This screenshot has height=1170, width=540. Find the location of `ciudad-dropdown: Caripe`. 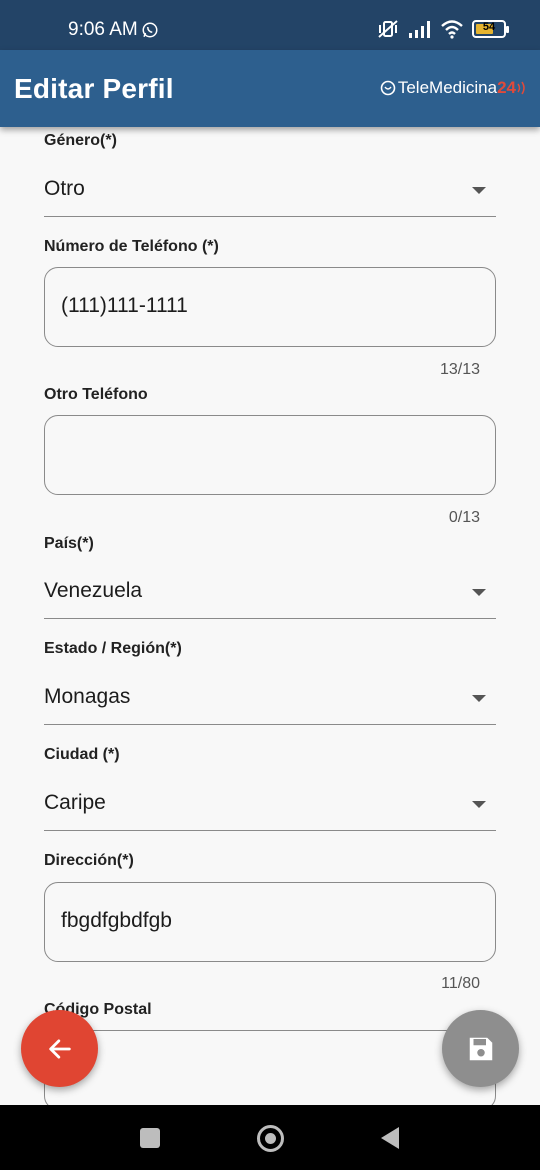

ciudad-dropdown: Caripe is located at coordinates (270, 807).